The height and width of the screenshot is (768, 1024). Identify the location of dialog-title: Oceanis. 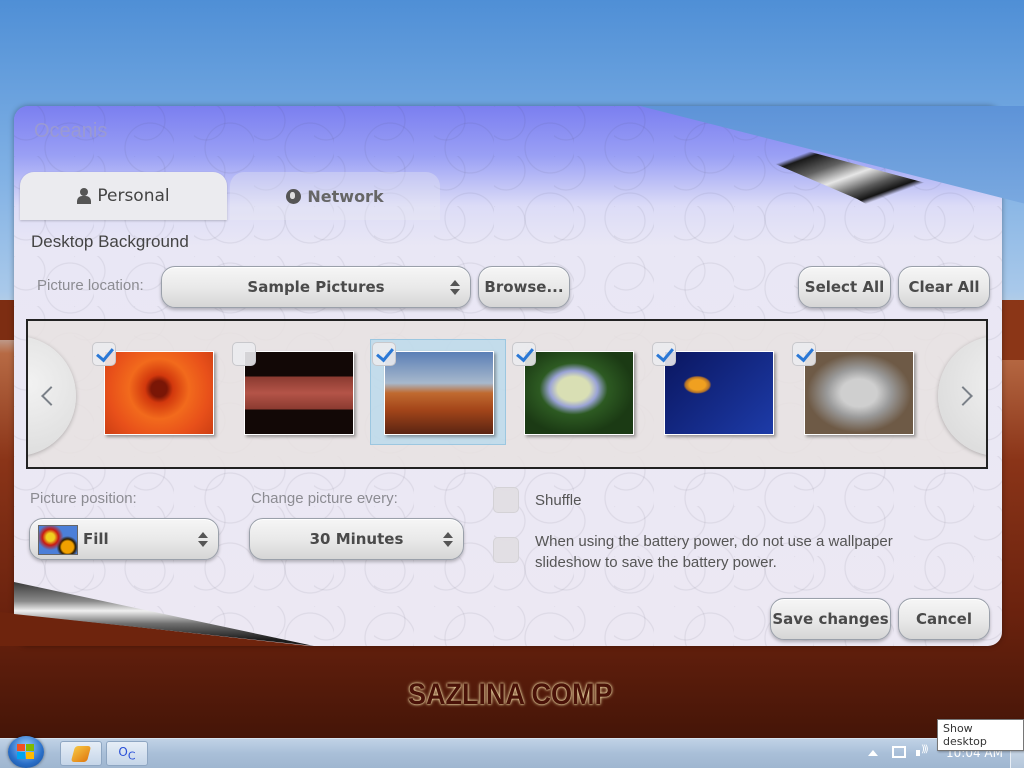
(71, 131).